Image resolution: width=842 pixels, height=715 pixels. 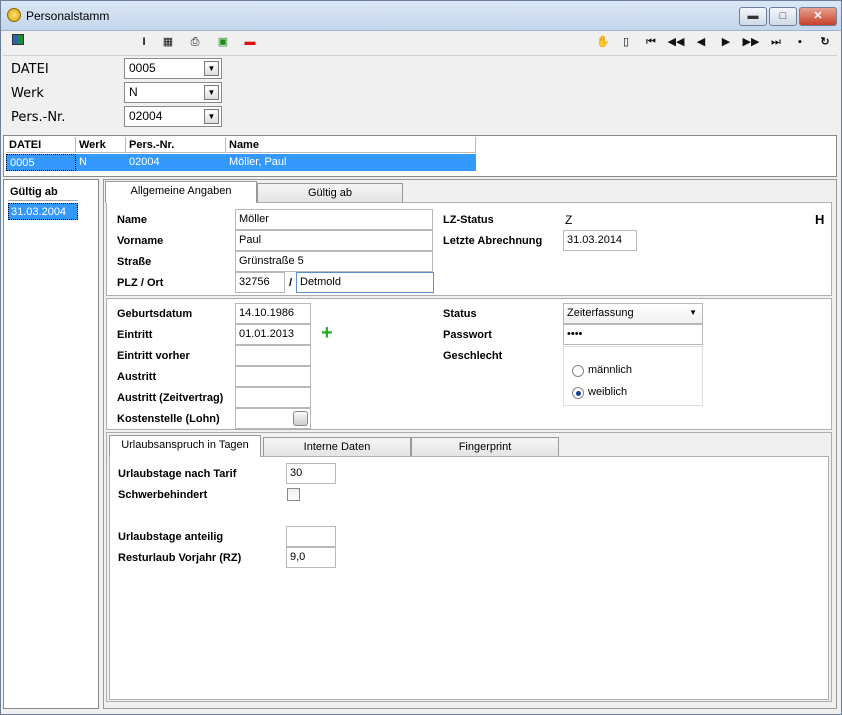 I want to click on status-value: Zeiterfassung, so click(x=600, y=313).